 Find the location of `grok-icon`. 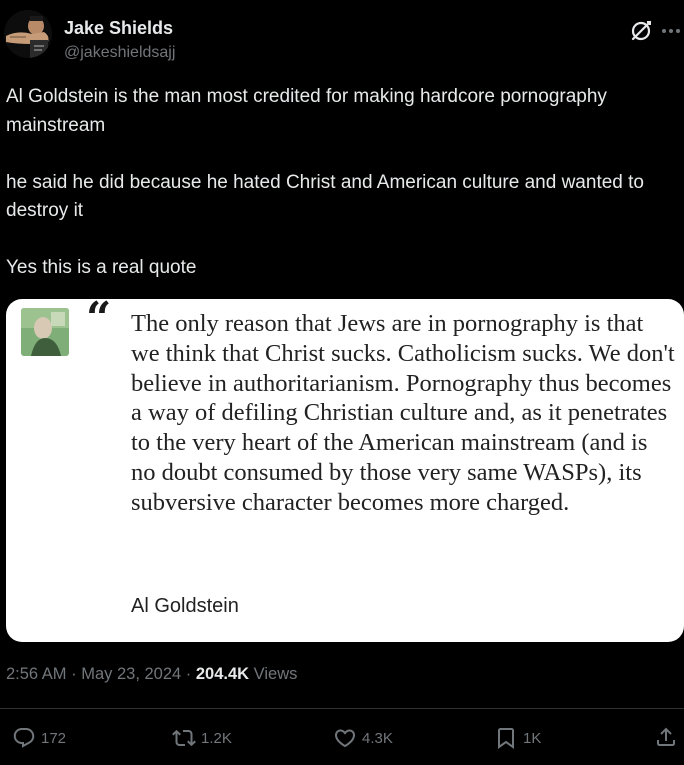

grok-icon is located at coordinates (641, 31).